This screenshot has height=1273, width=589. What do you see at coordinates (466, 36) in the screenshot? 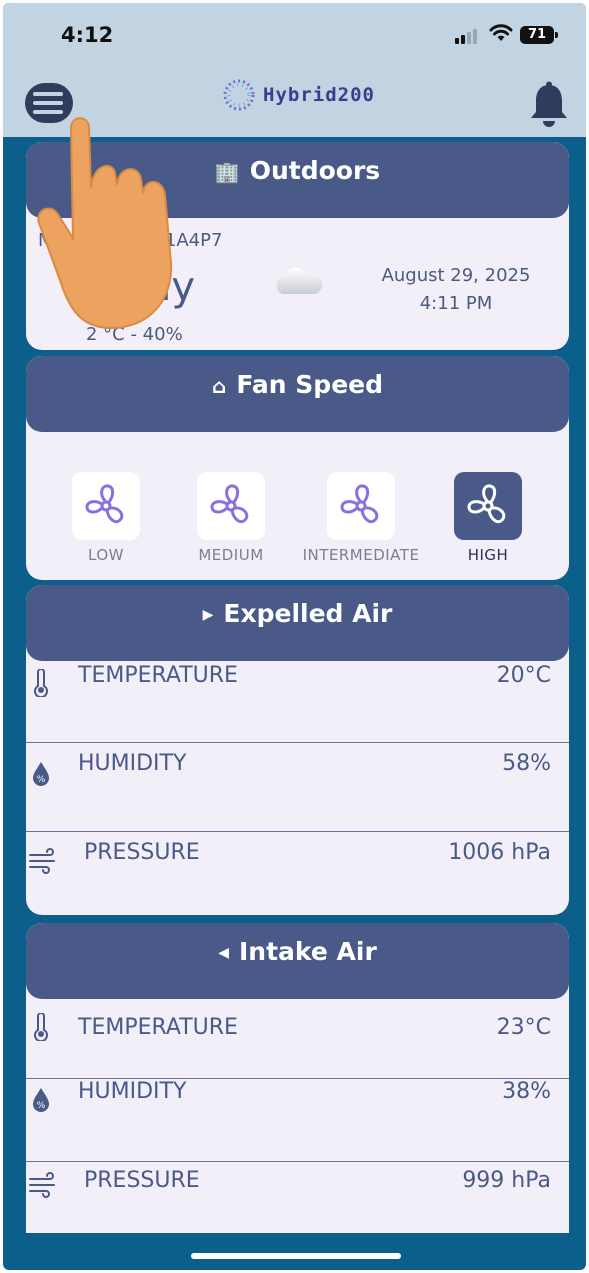
I see `cellular-signal-icon` at bounding box center [466, 36].